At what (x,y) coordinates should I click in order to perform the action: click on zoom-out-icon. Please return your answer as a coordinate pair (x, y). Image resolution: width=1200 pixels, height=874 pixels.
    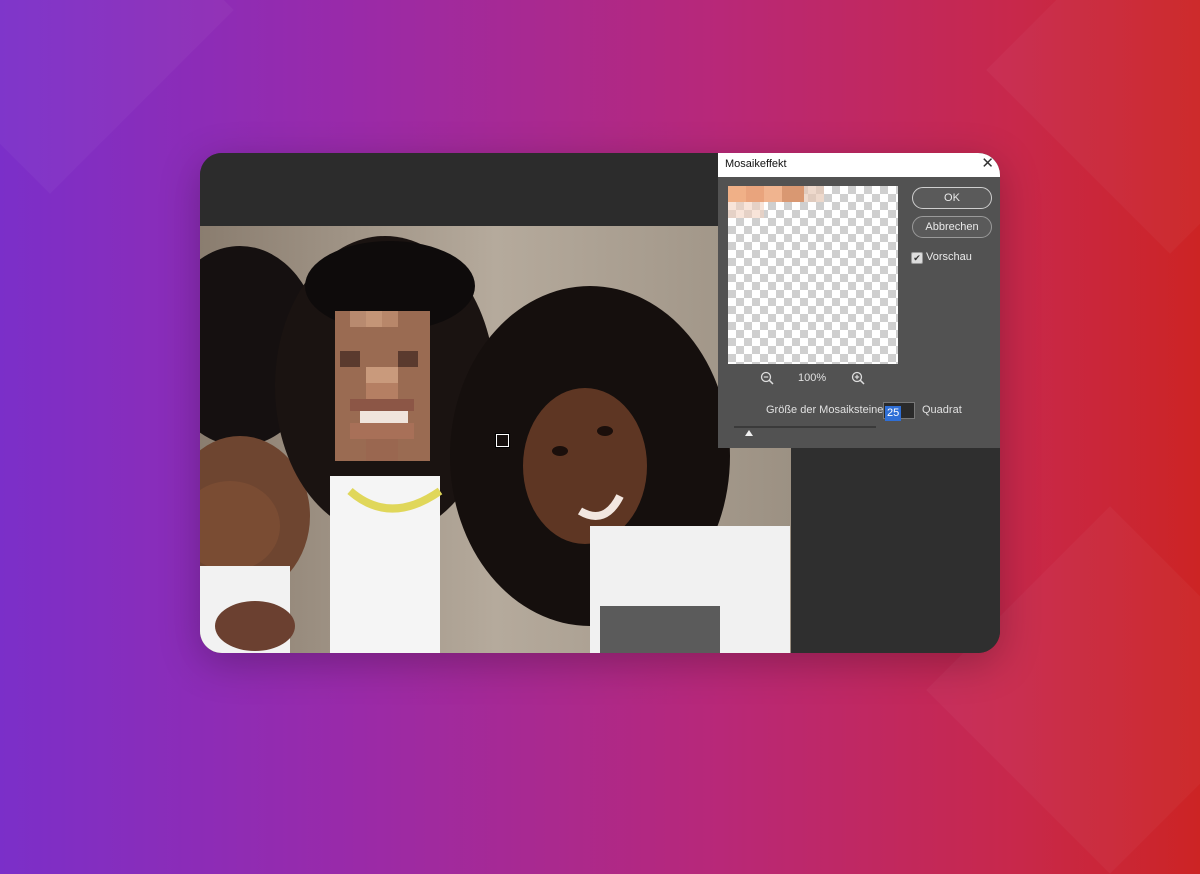
    Looking at the image, I should click on (767, 378).